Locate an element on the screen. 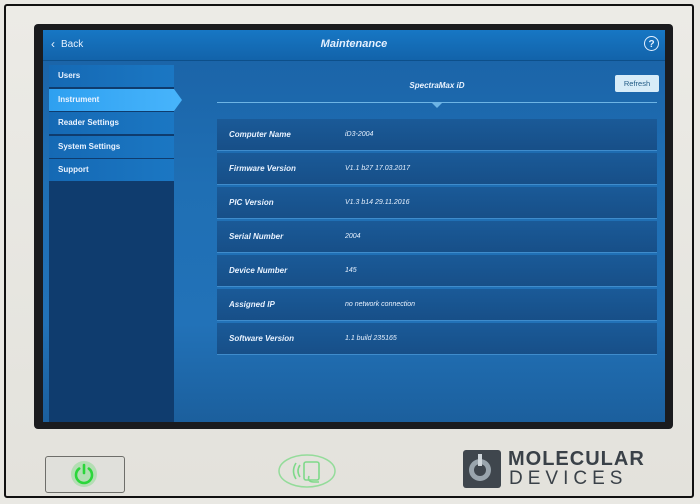 Image resolution: width=700 pixels, height=504 pixels. info-label: Software Version is located at coordinates (262, 338).